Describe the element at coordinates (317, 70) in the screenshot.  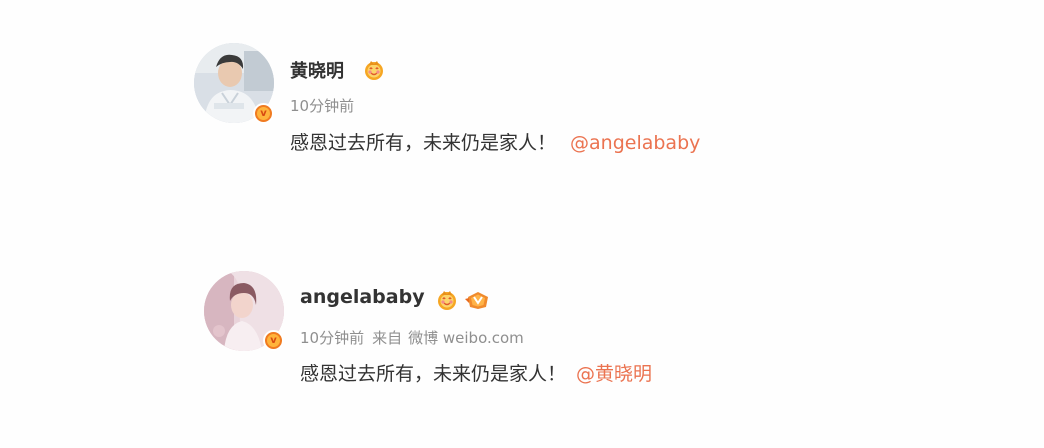
I see `author-name: 黄晓明` at that location.